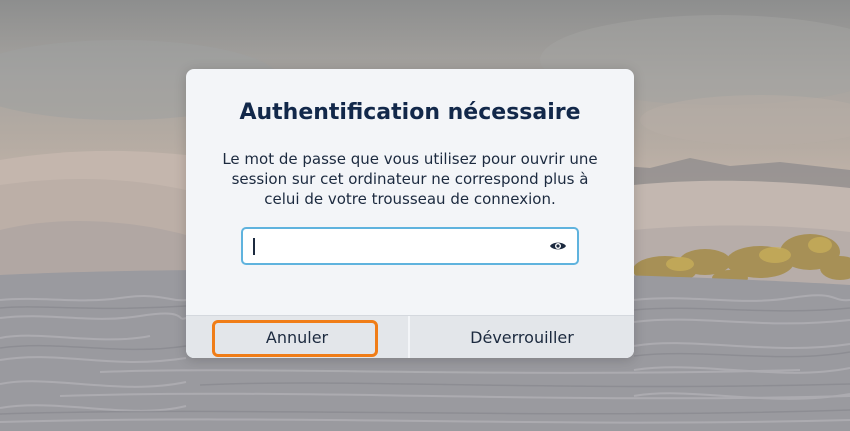  I want to click on password-field, so click(410, 246).